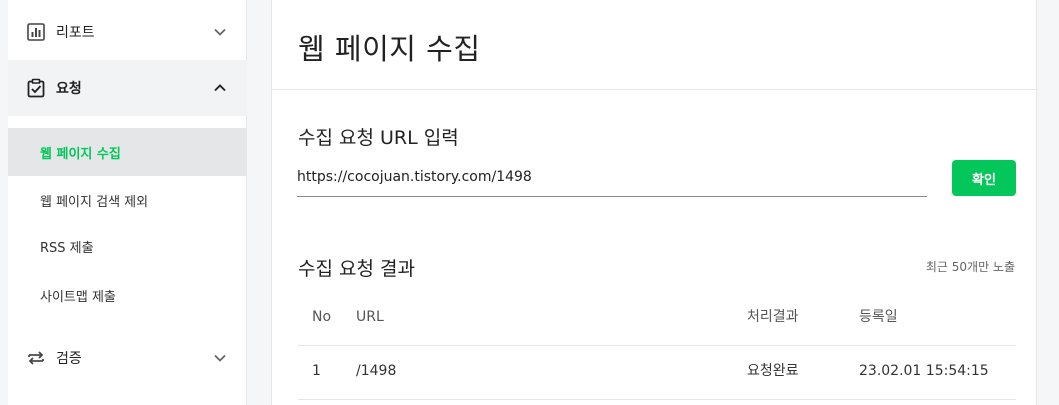  What do you see at coordinates (657, 319) in the screenshot?
I see `table-header: No URL 처리결과 등록일` at bounding box center [657, 319].